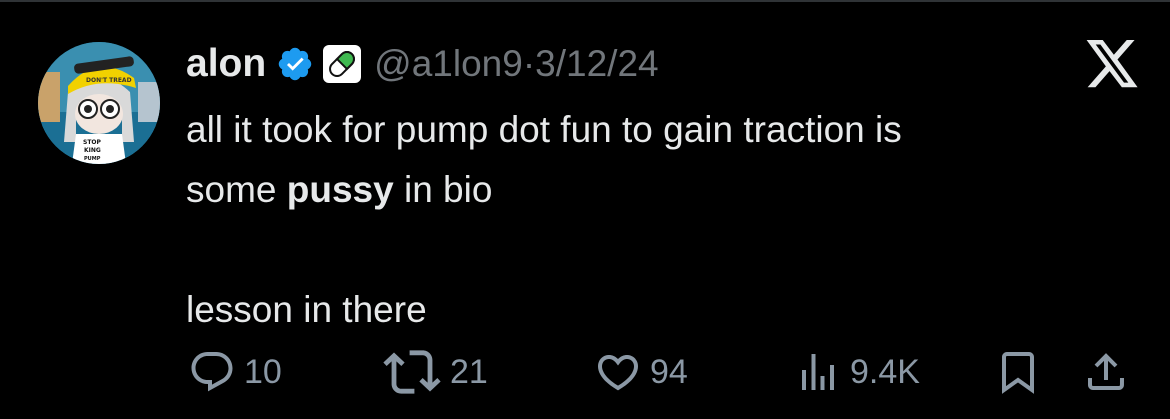 The height and width of the screenshot is (419, 1170). Describe the element at coordinates (295, 64) in the screenshot. I see `verified-badge-icon` at that location.